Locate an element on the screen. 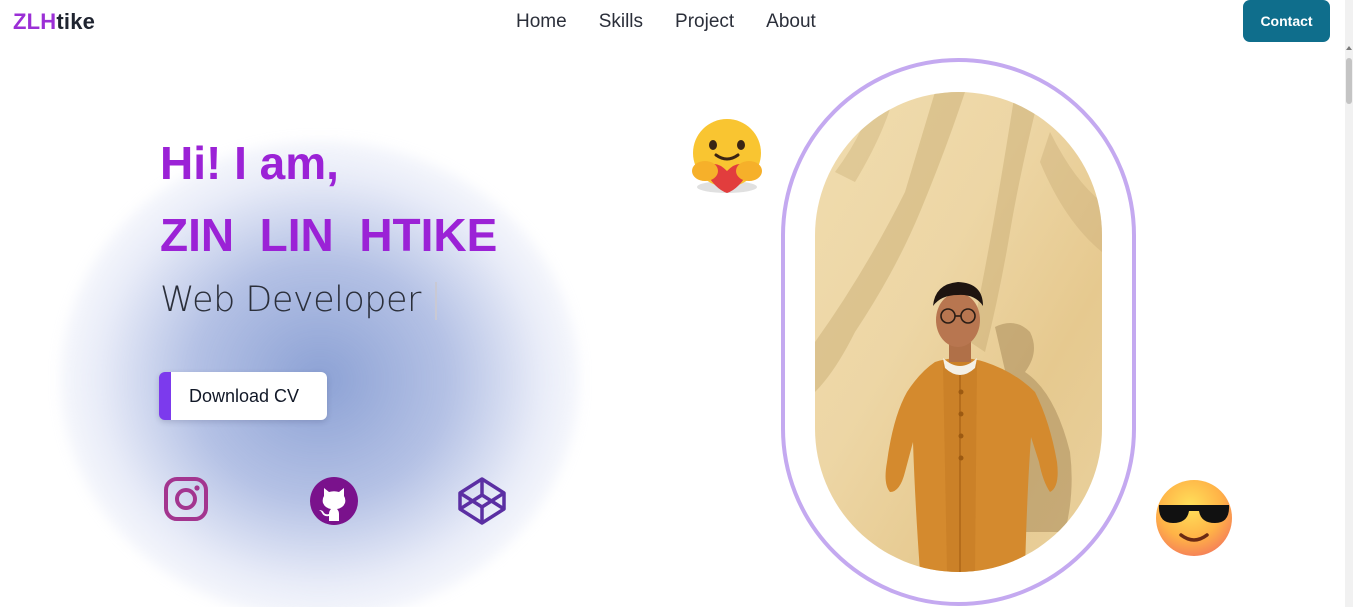 This screenshot has width=1353, height=607. nav-home: Home is located at coordinates (541, 22).